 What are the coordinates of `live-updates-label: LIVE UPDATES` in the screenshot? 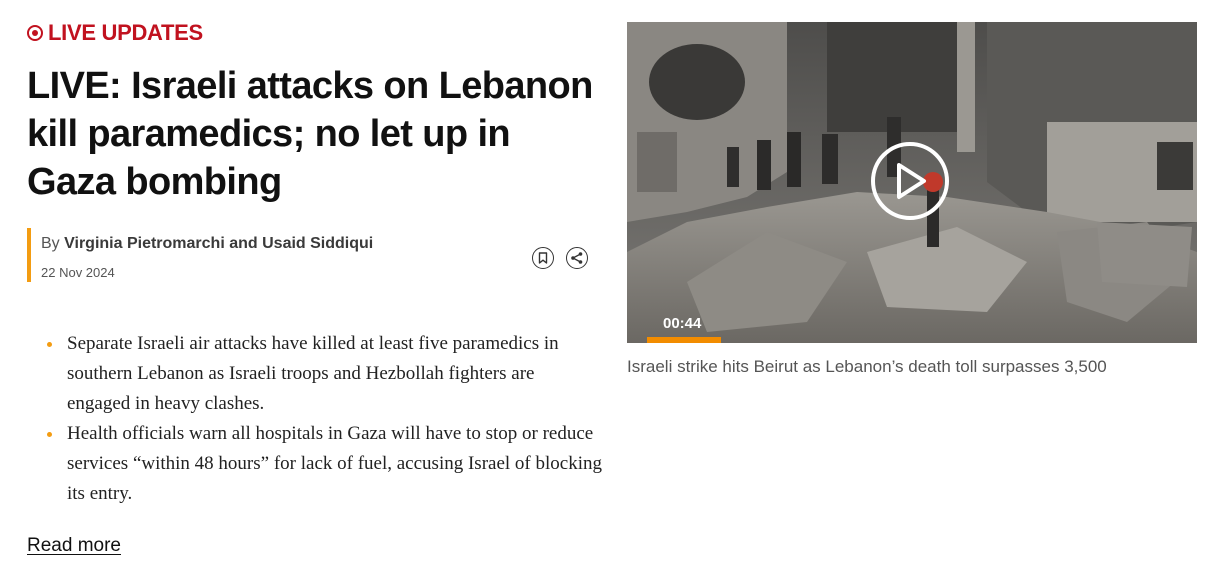 It's located at (125, 32).